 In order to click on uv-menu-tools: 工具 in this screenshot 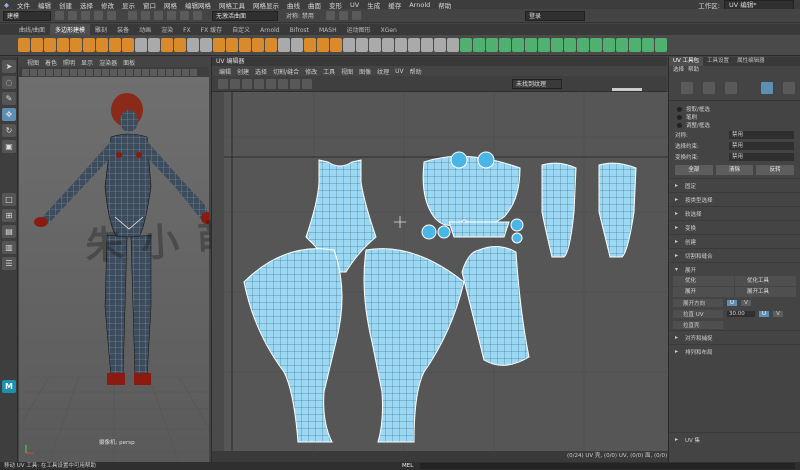, I will do `click(329, 71)`.